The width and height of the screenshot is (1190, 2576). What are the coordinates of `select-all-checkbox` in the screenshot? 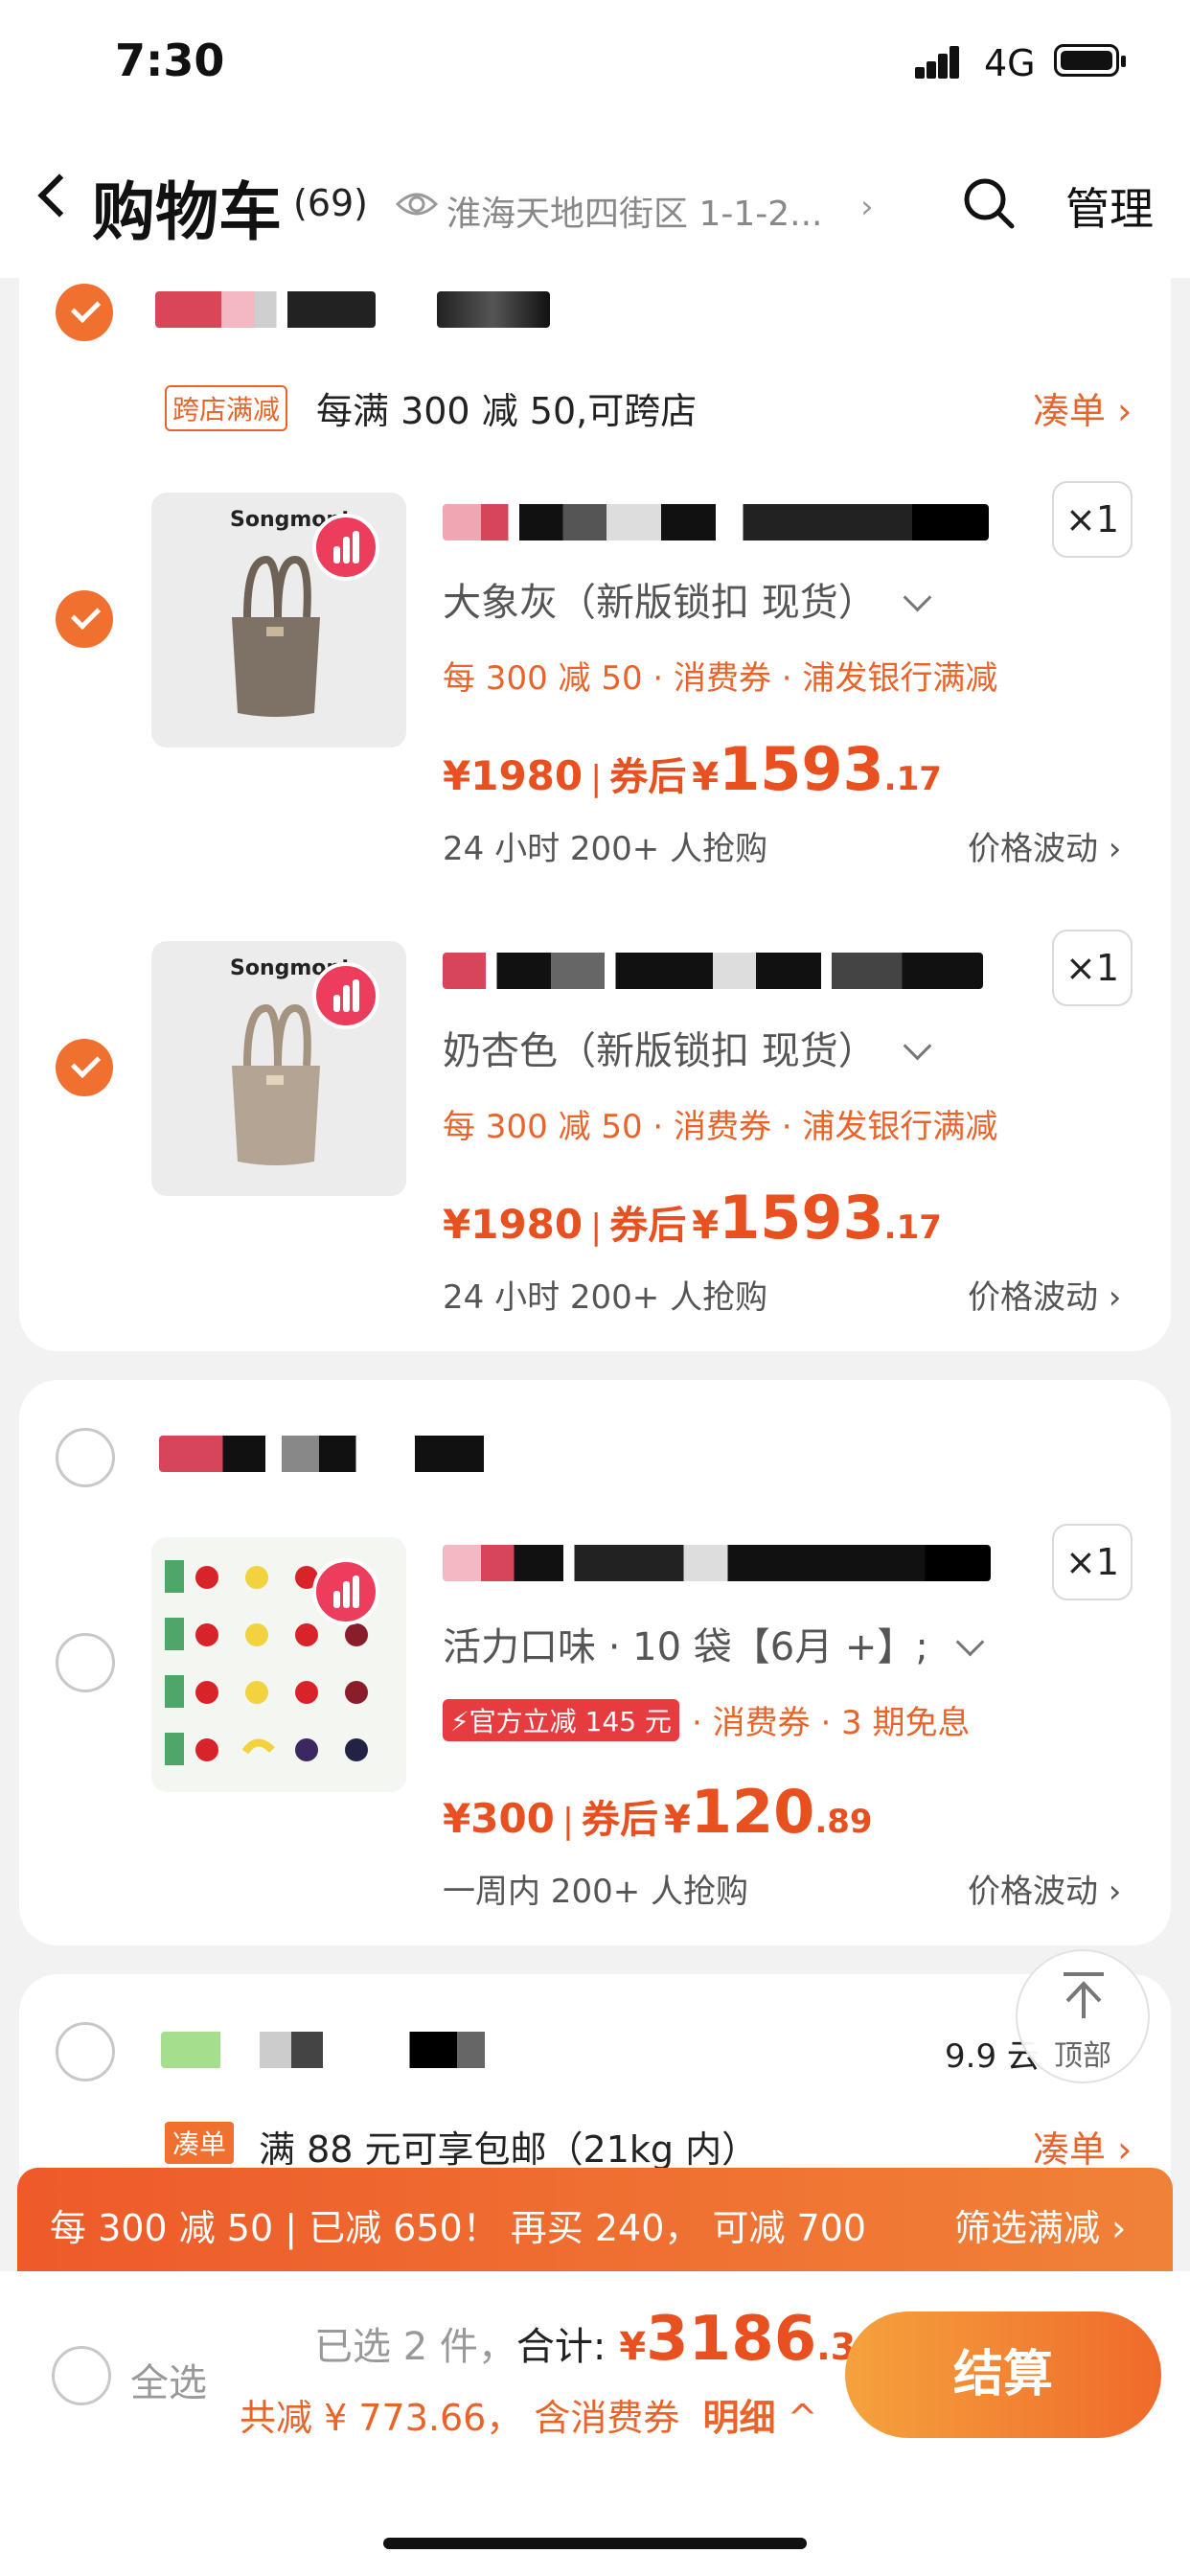 It's located at (82, 2375).